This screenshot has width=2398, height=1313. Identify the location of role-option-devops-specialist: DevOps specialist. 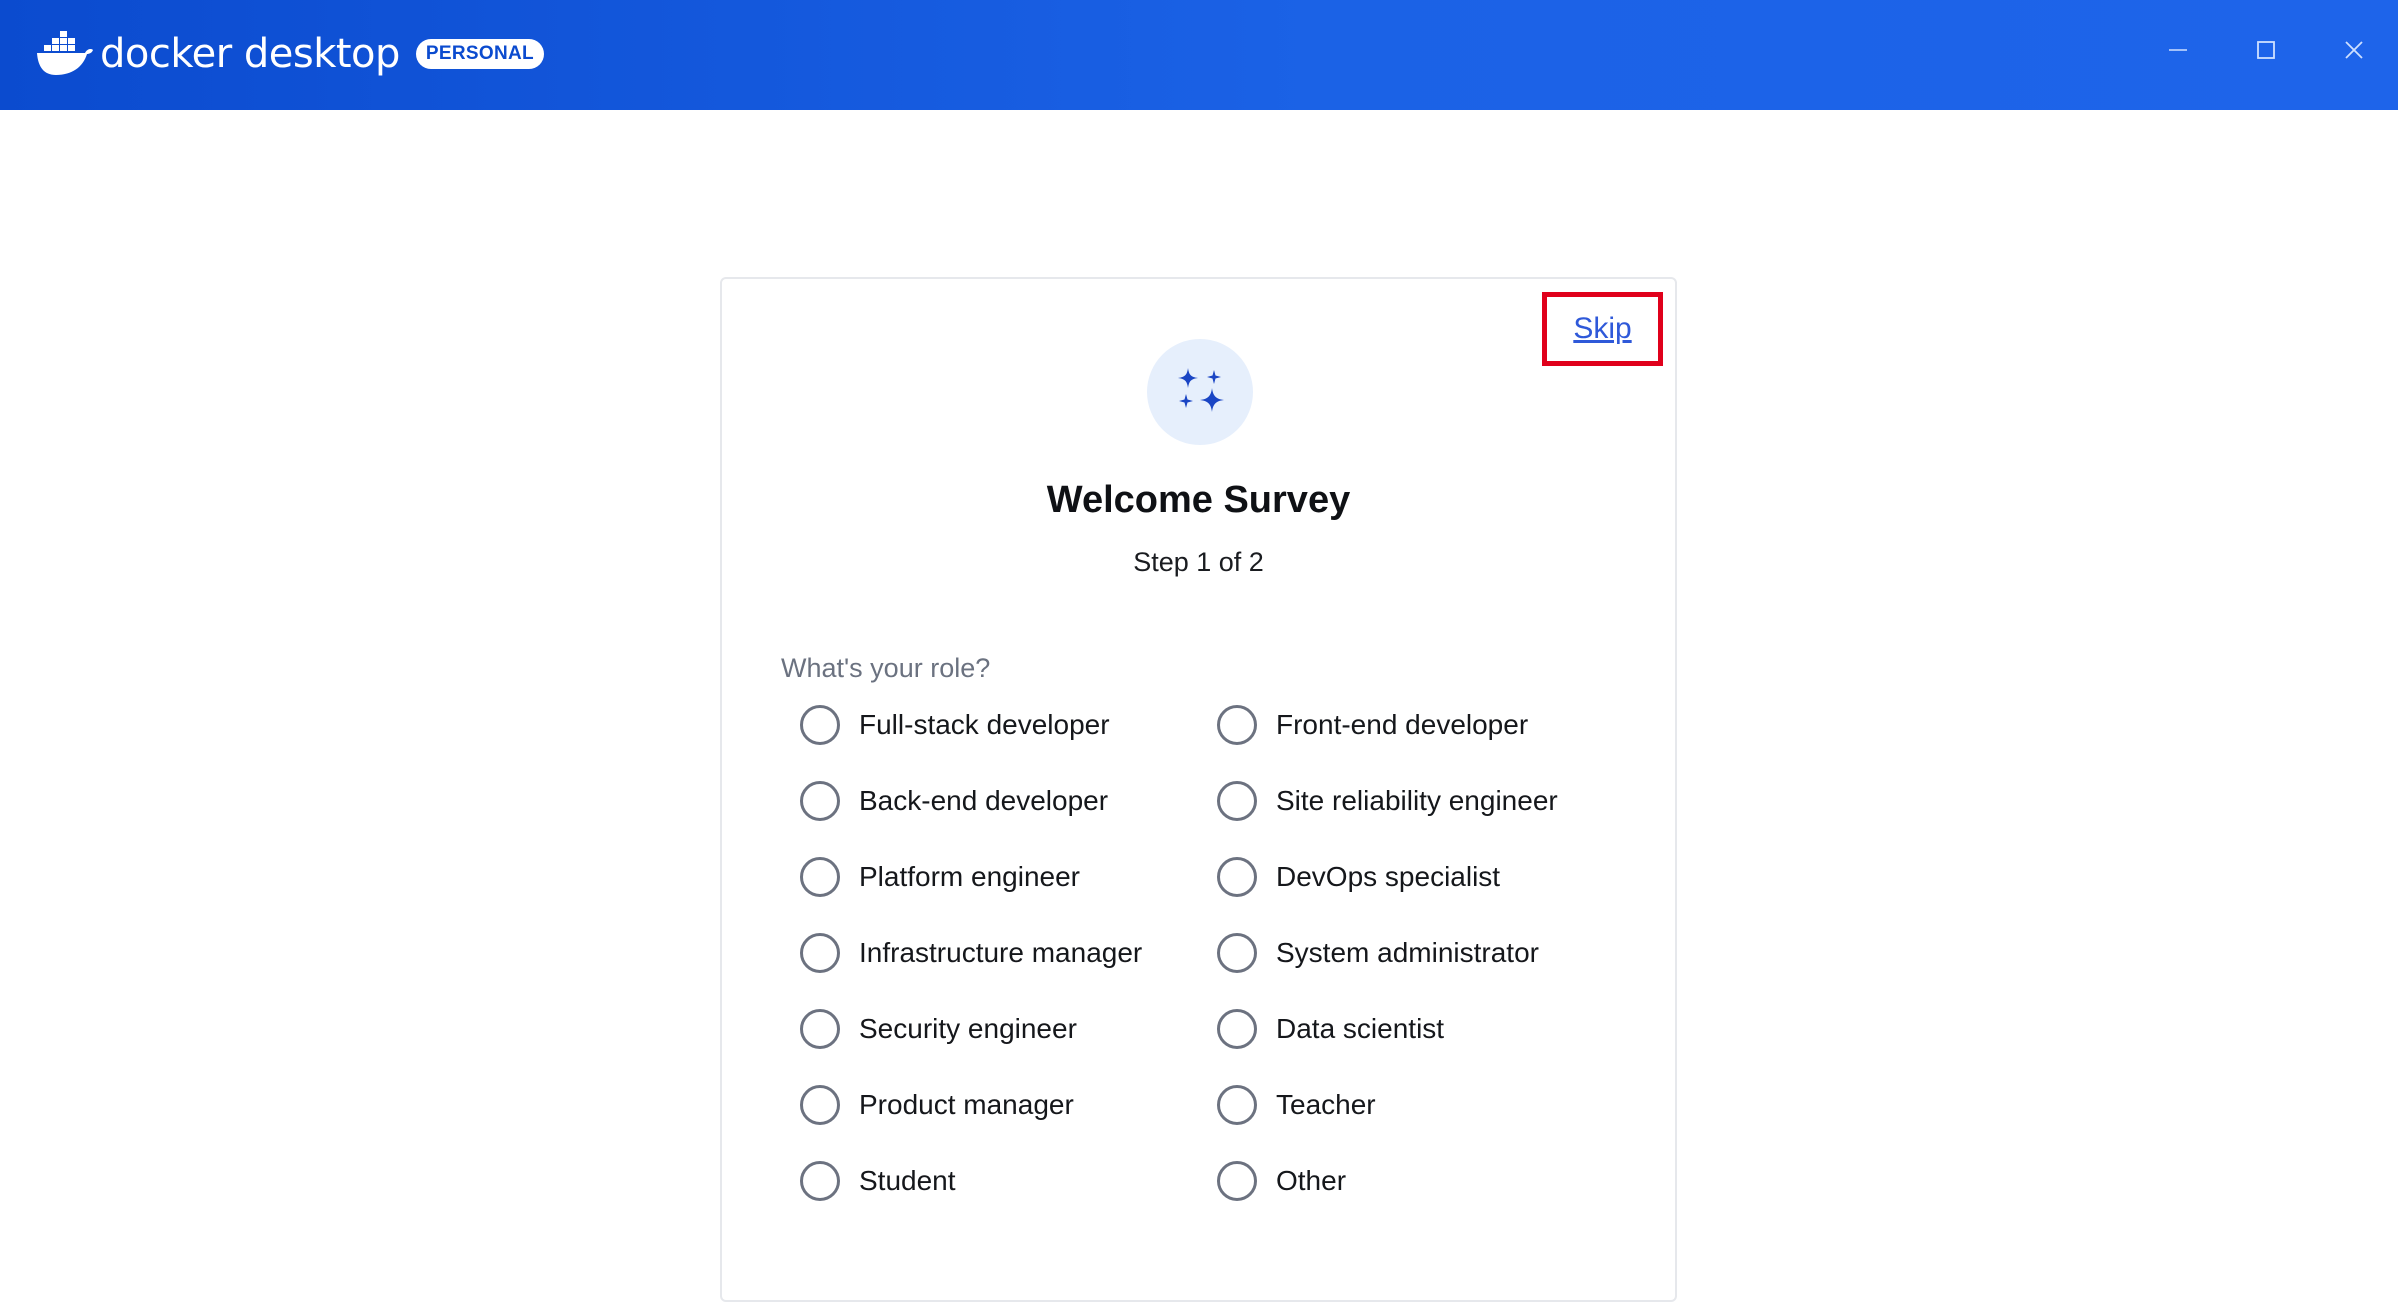
(1358, 877).